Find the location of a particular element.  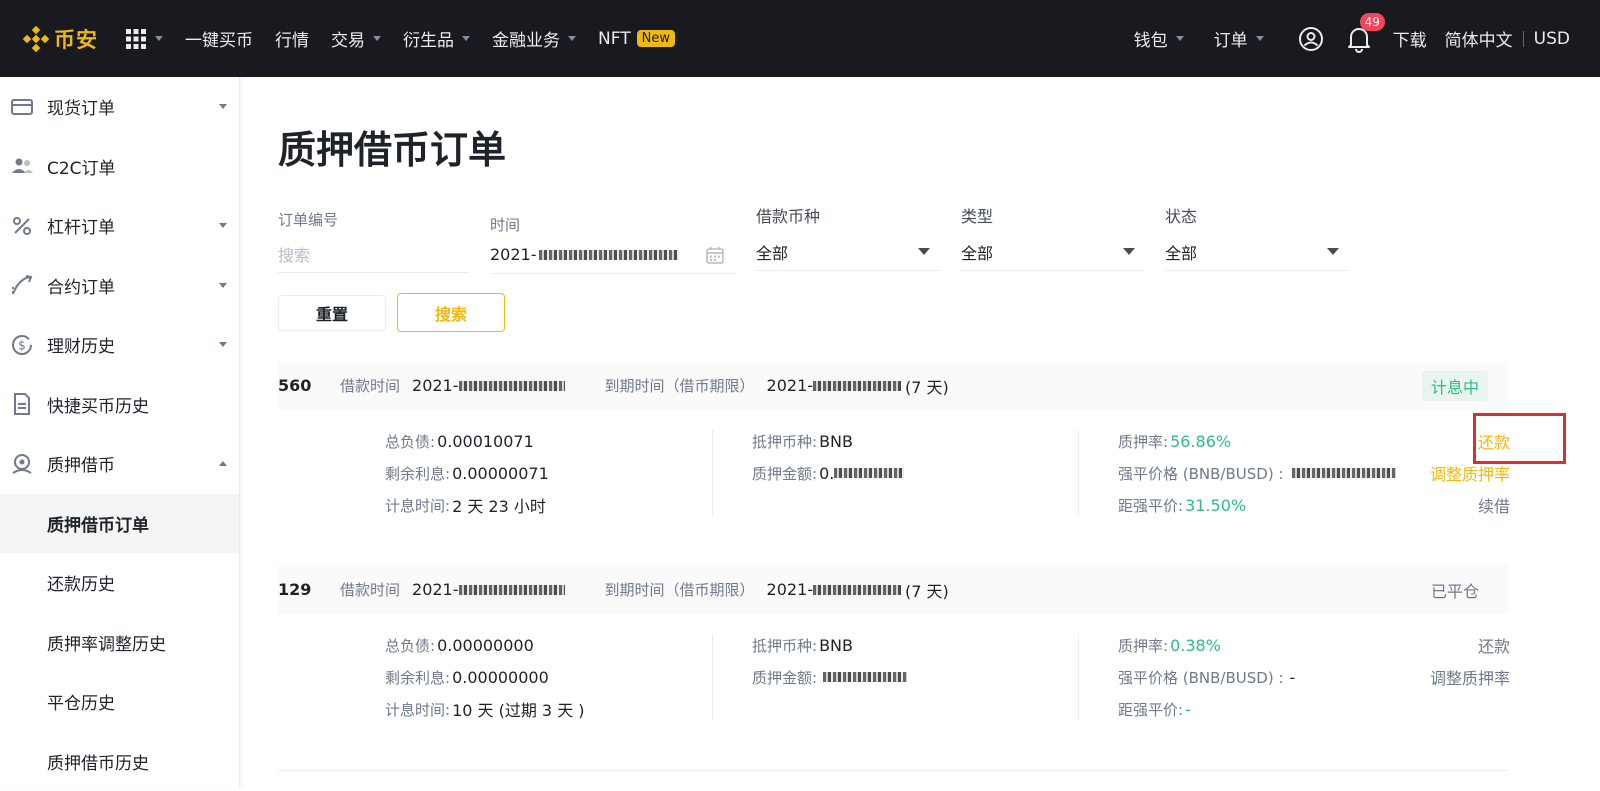

repay-button: 还款 is located at coordinates (1470, 645).